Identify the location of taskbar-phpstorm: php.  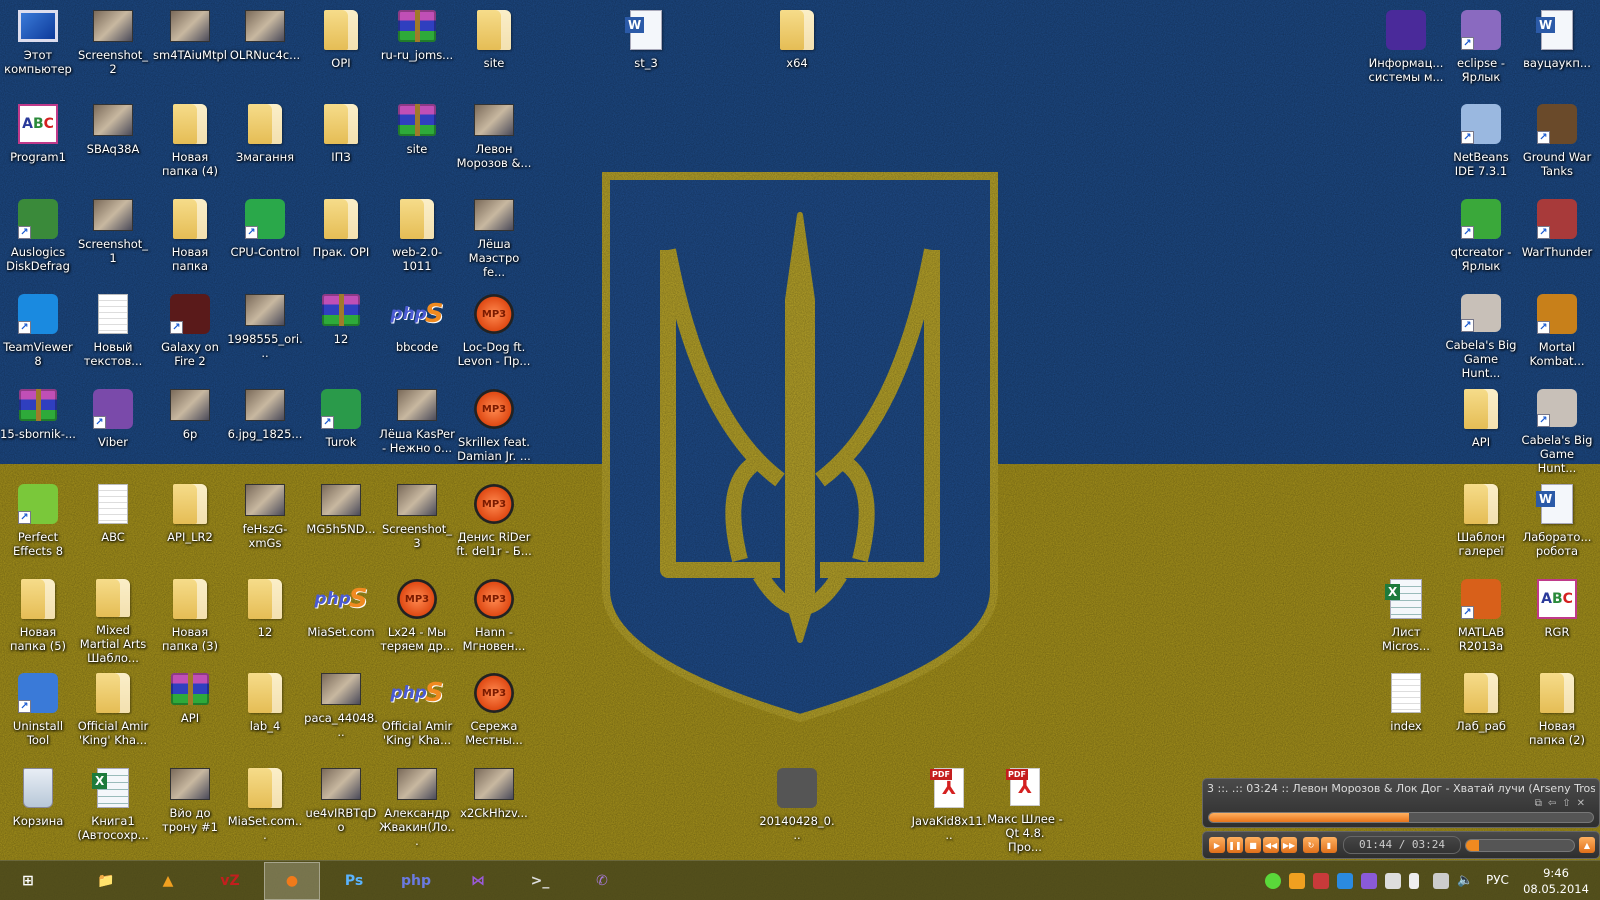
(416, 881).